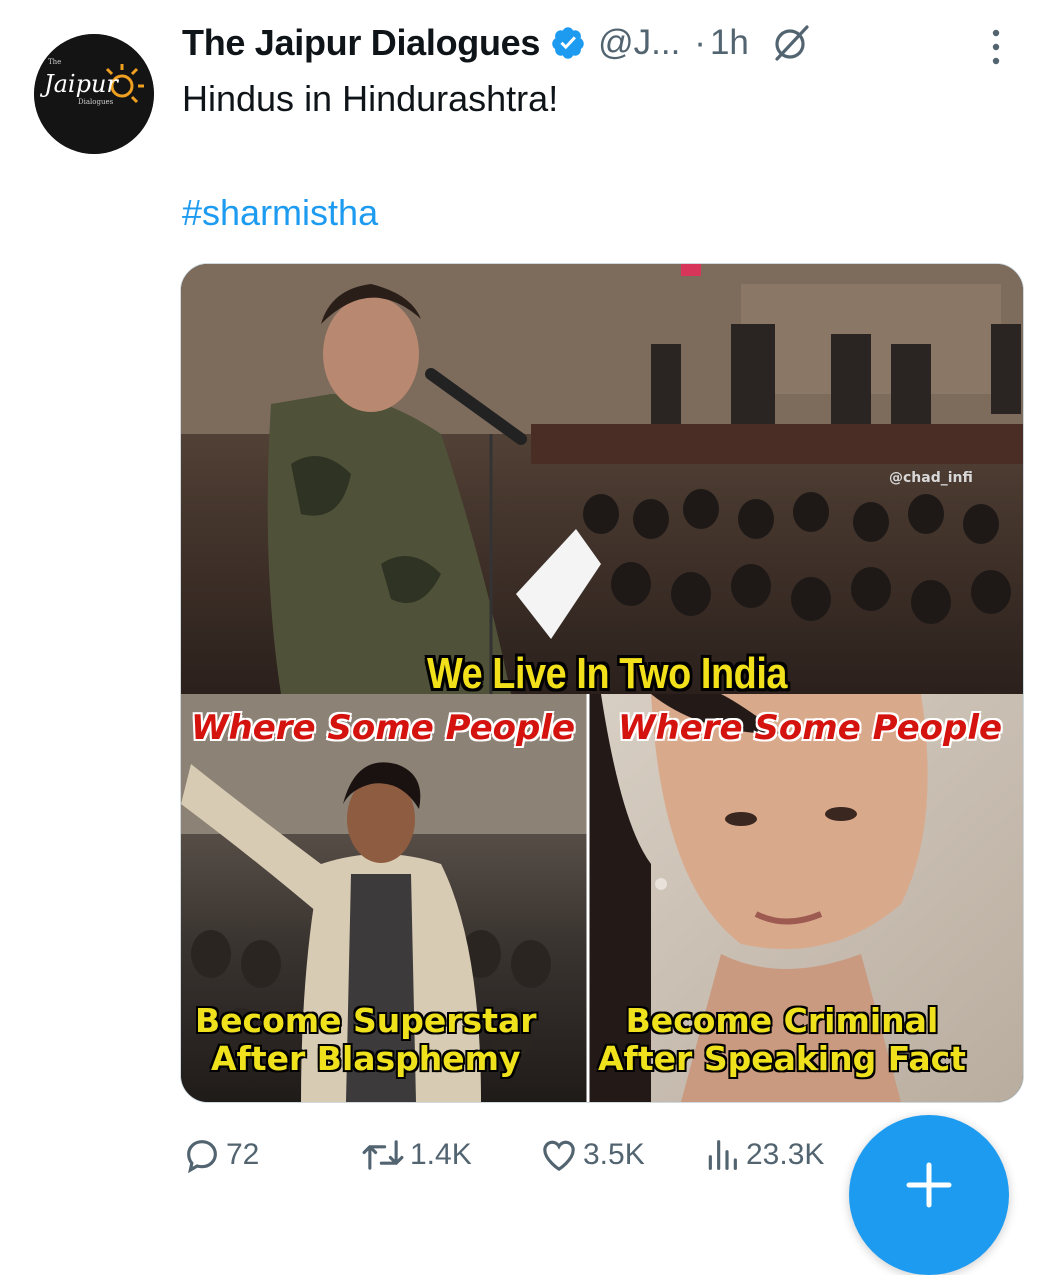  Describe the element at coordinates (722, 1155) in the screenshot. I see `views-icon` at that location.